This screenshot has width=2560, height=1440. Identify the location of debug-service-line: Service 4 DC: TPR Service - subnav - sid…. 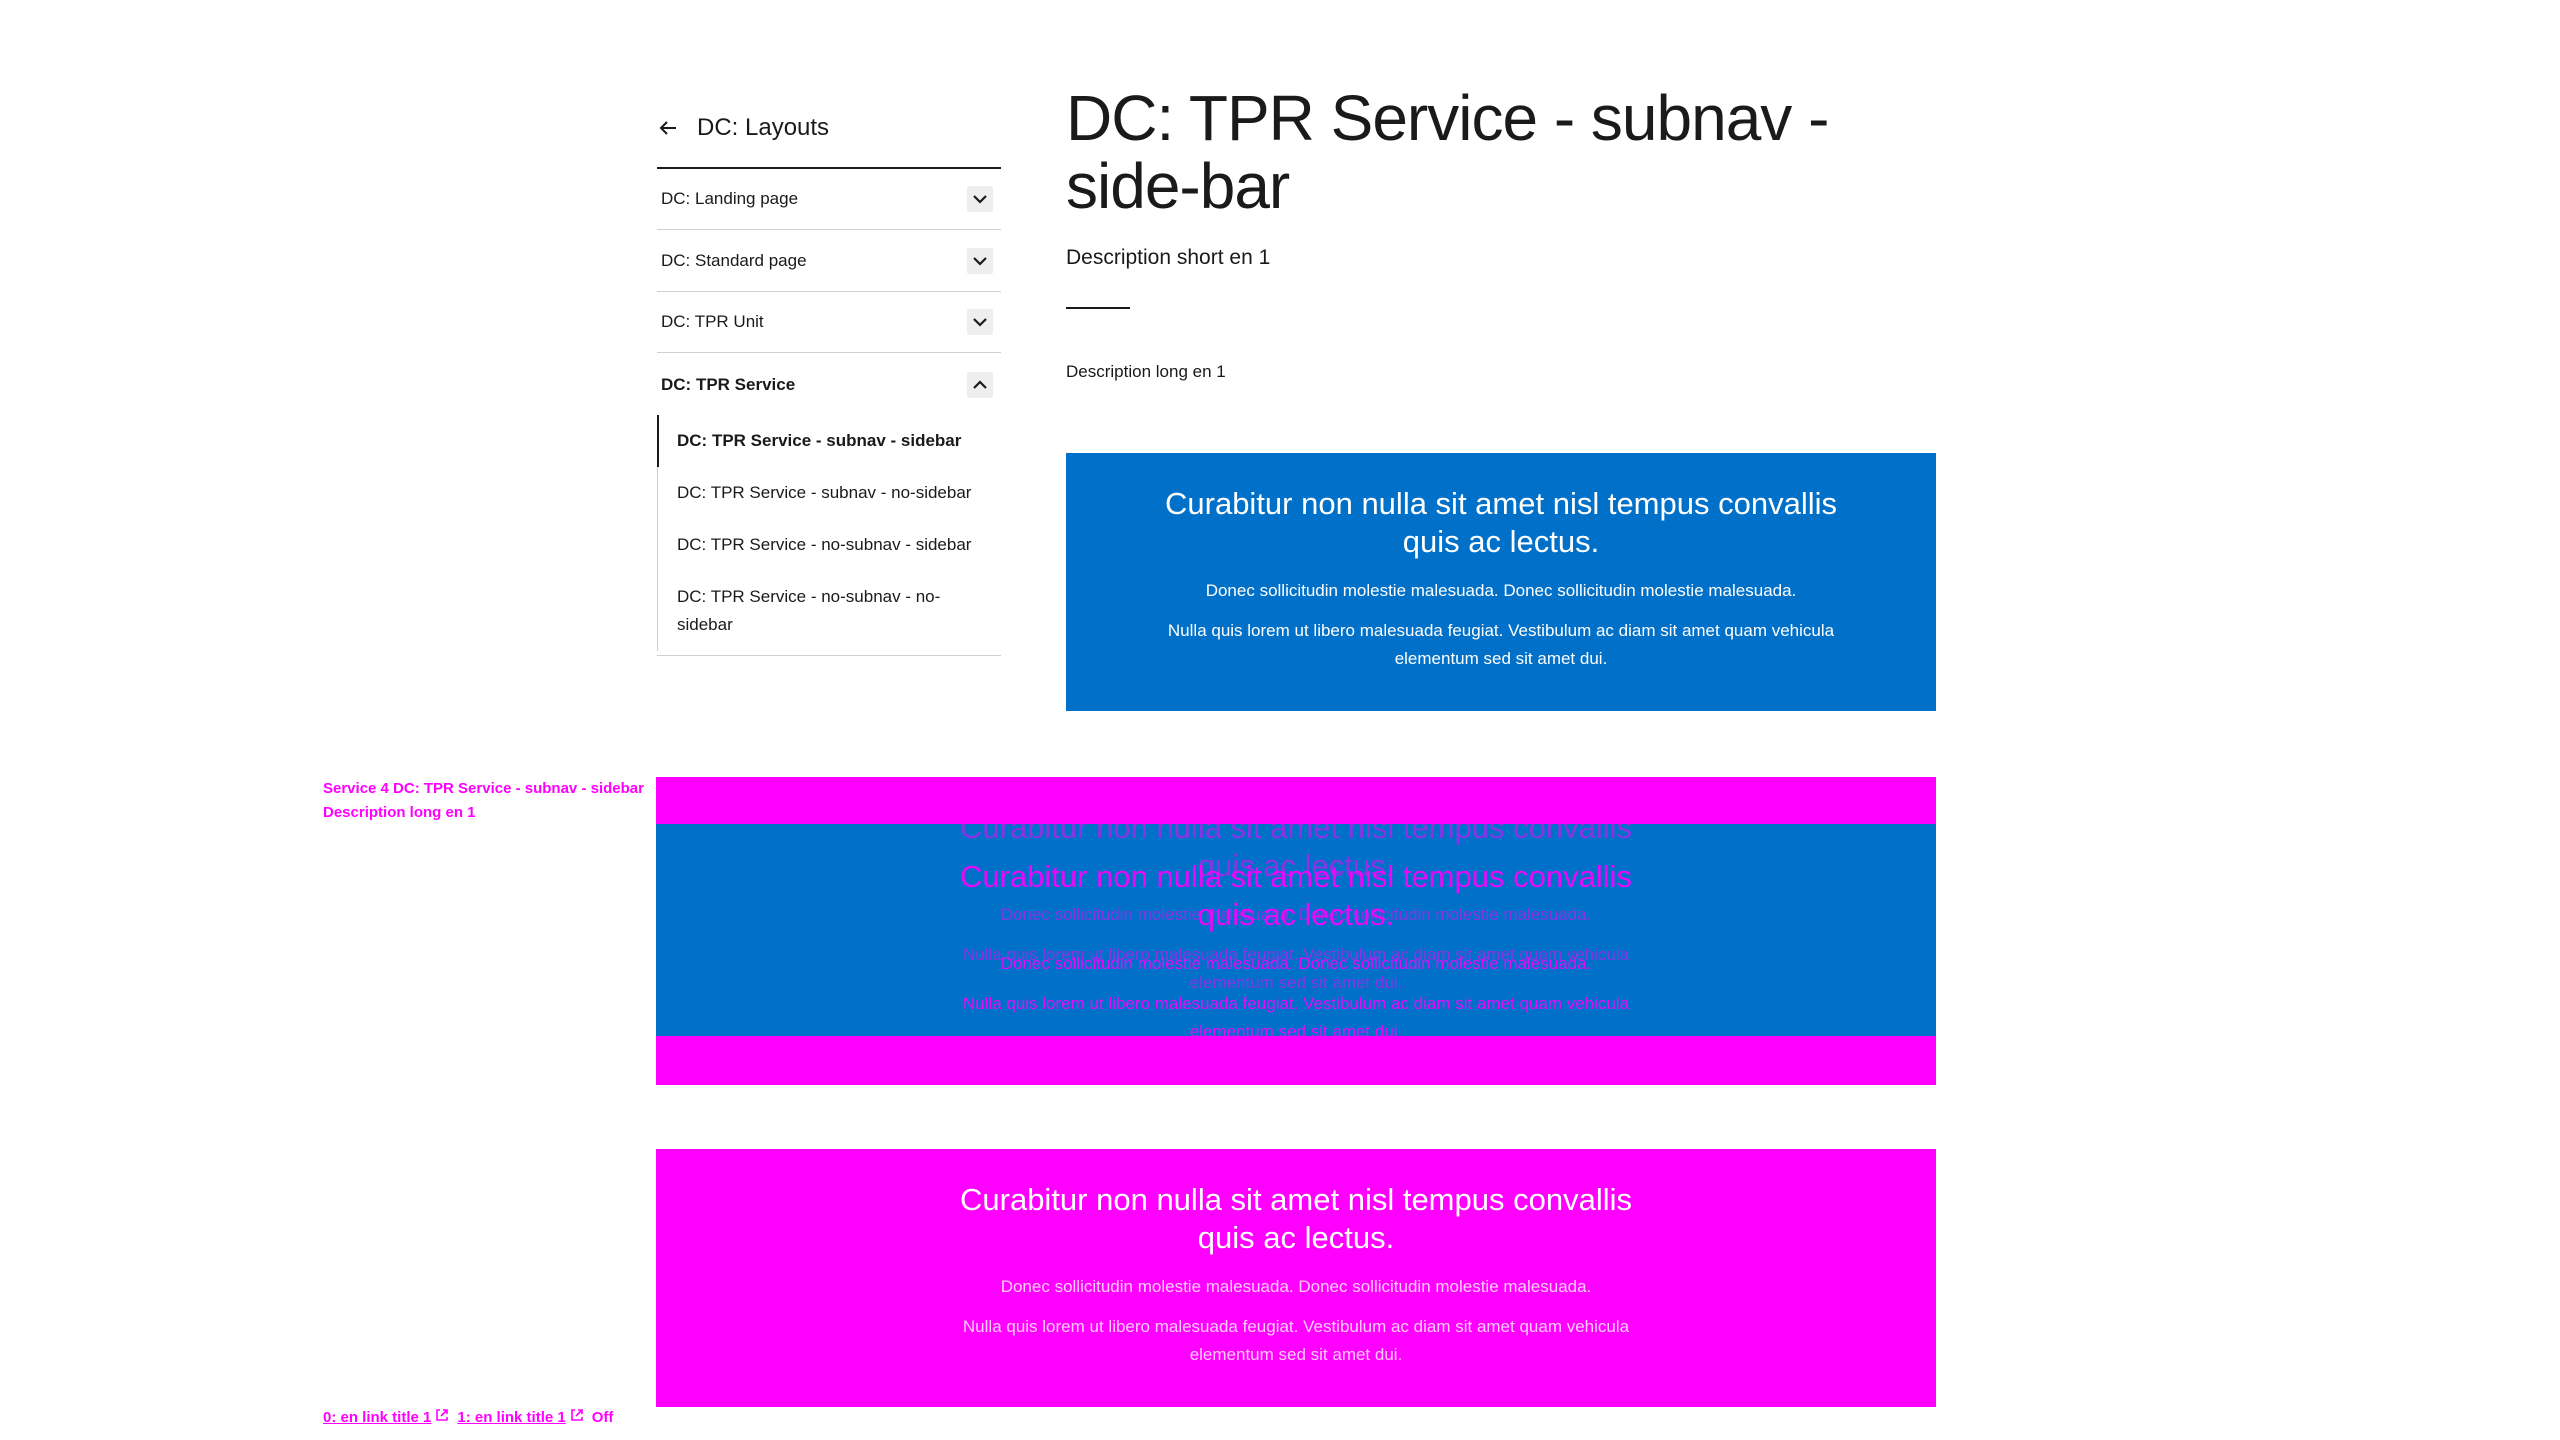
(483, 788).